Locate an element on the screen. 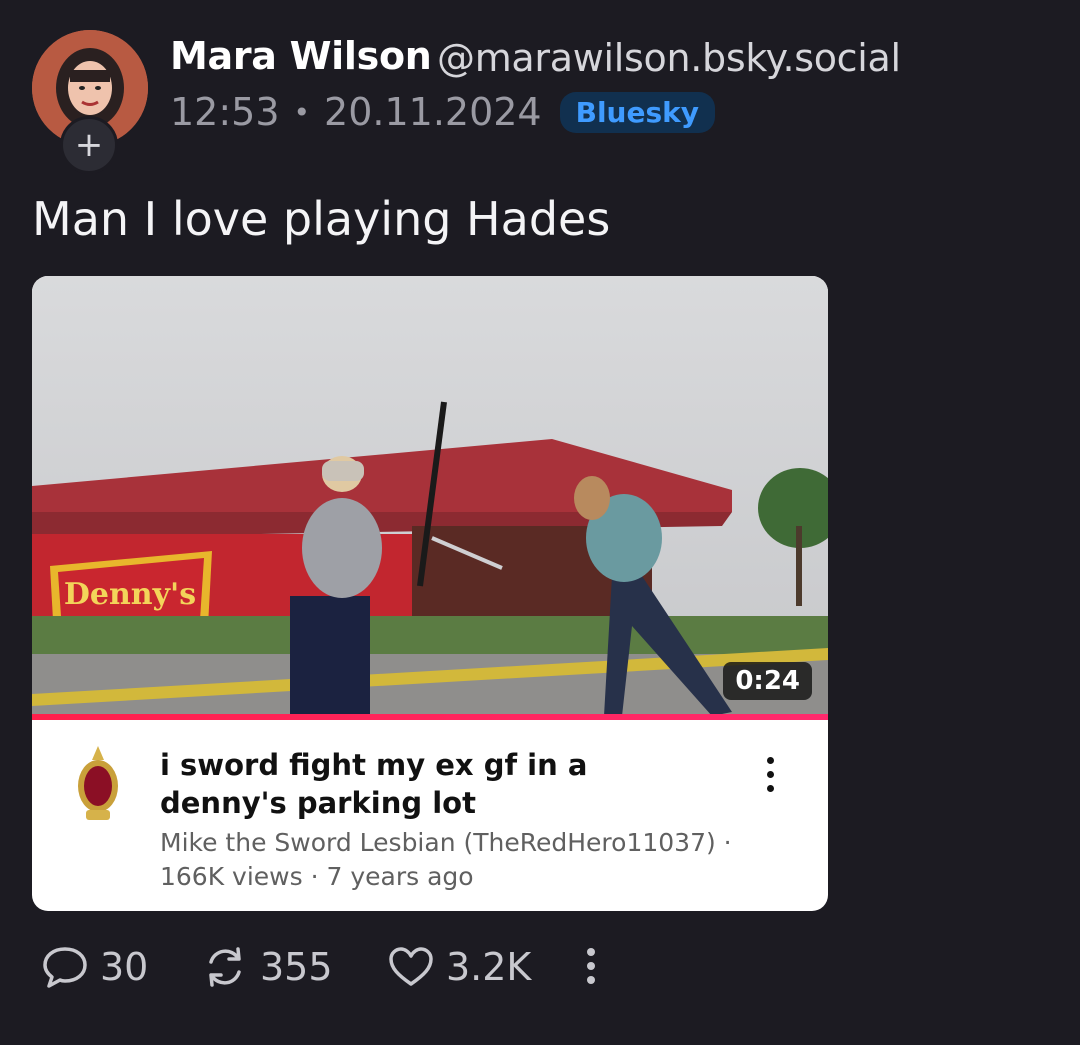 The image size is (1080, 1045). author-avatar-group: + is located at coordinates (90, 102).